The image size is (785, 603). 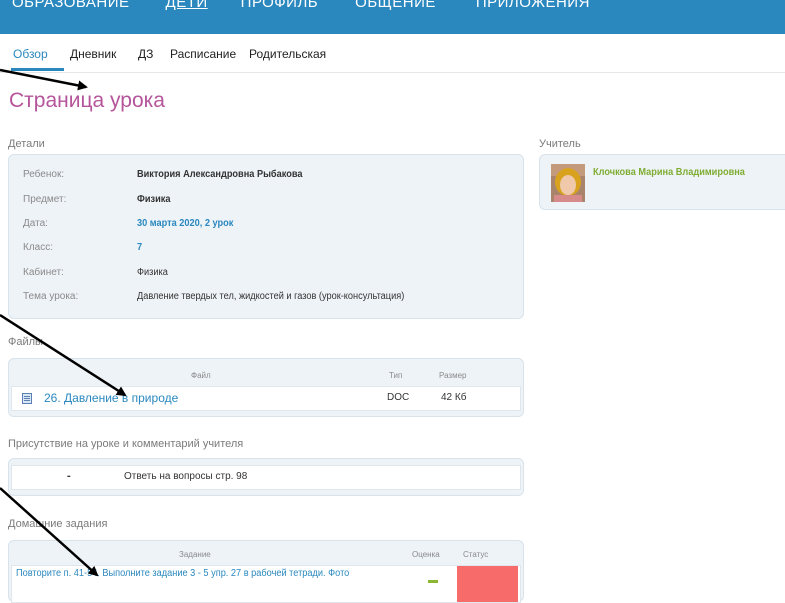 I want to click on annotation-arrows, so click(x=63, y=322).